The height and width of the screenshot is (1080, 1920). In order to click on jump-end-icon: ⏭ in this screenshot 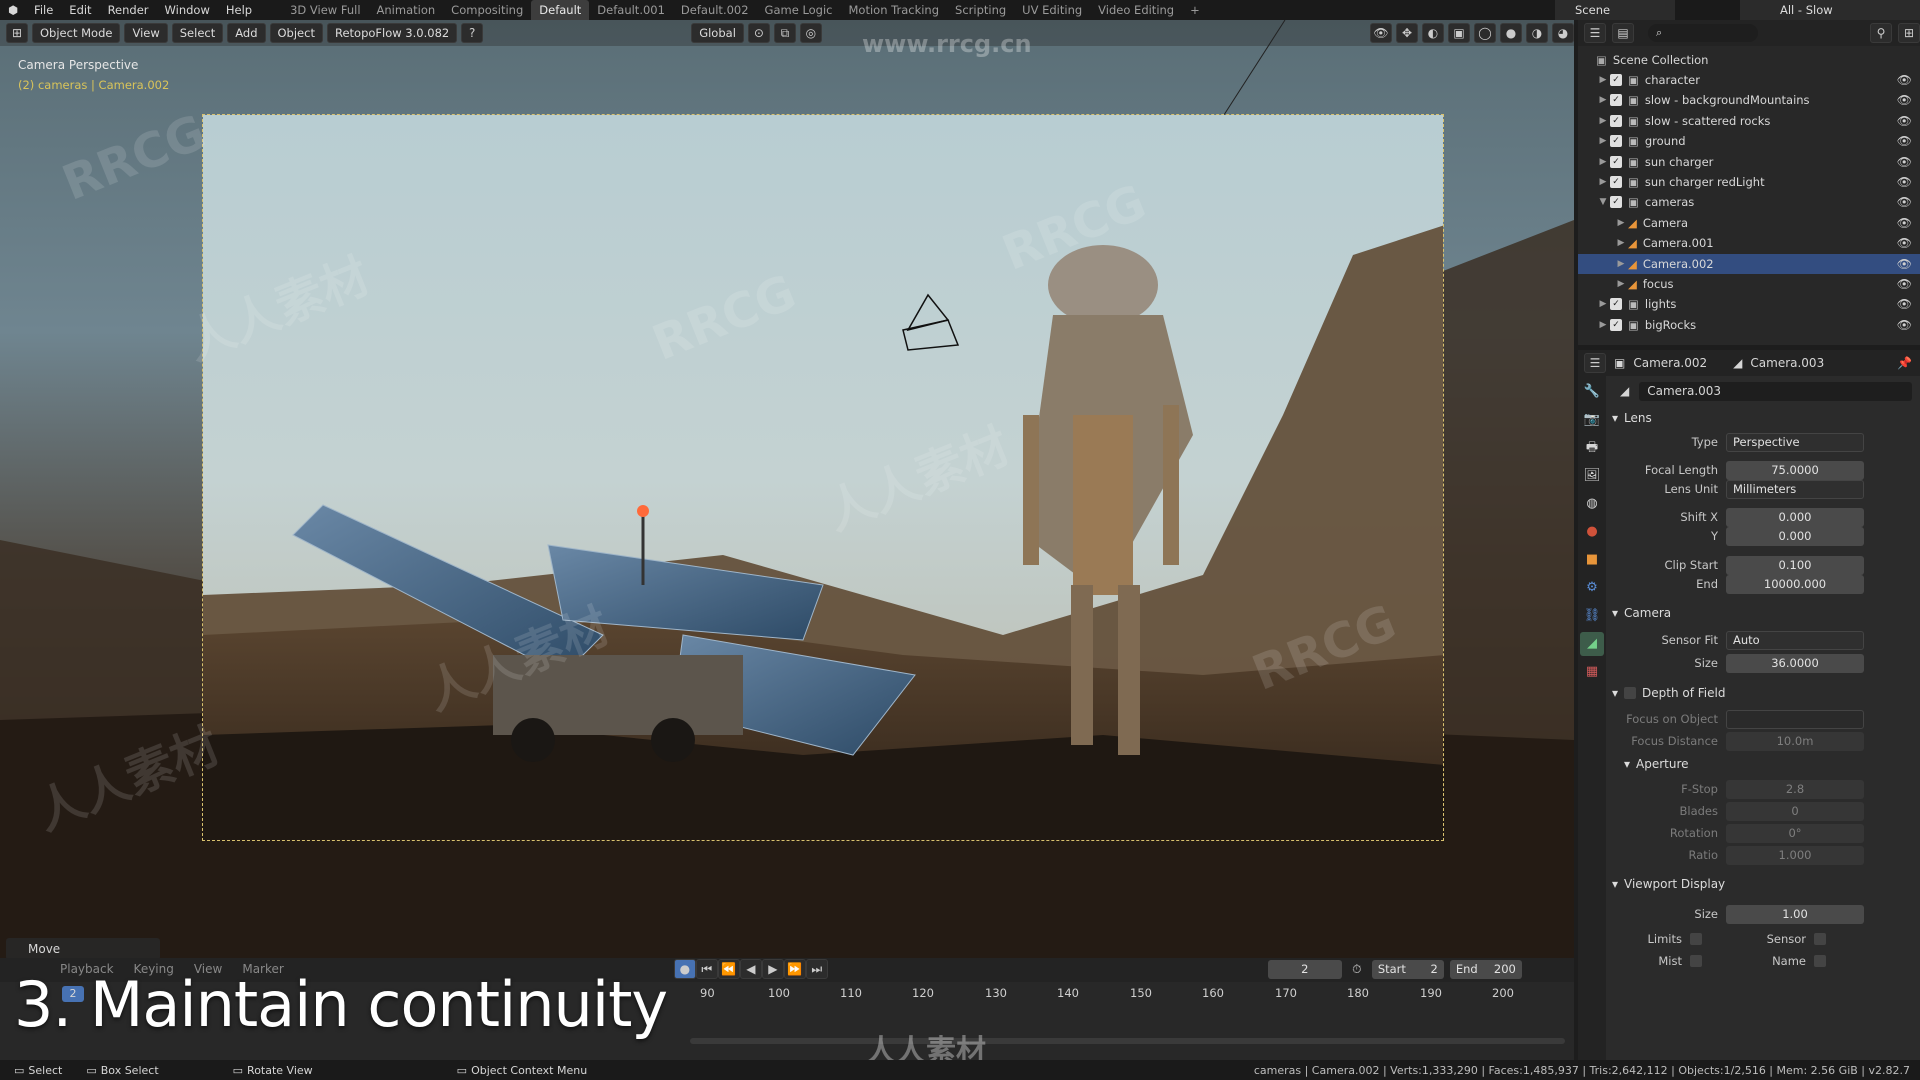, I will do `click(816, 969)`.